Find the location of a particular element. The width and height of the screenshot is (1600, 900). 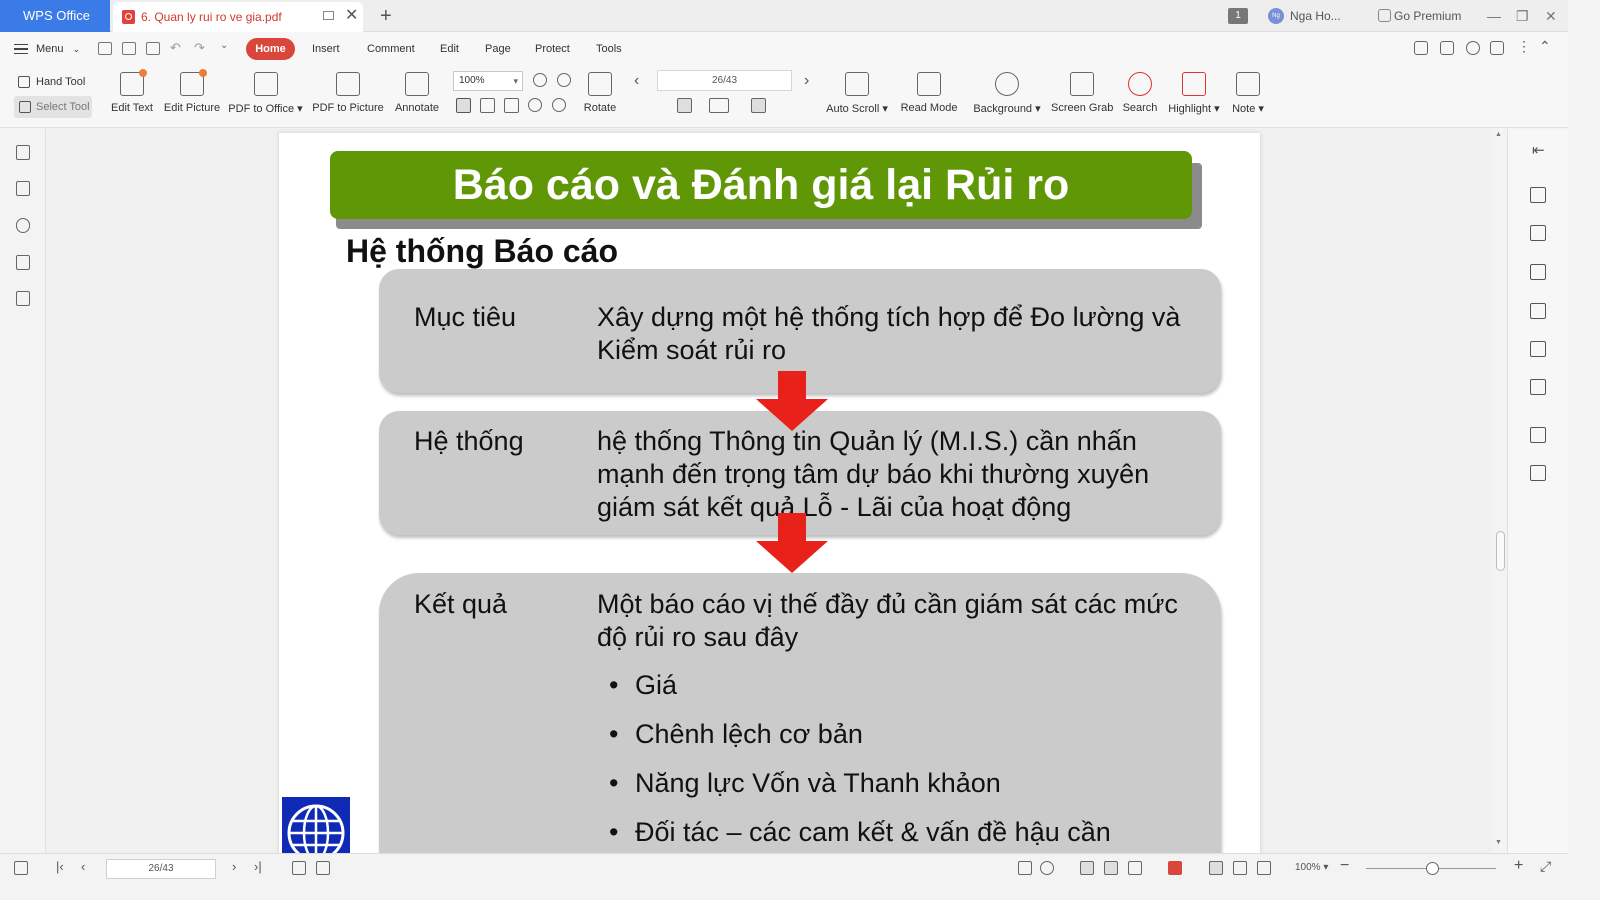

single-page-view-icon is located at coordinates (1087, 868).